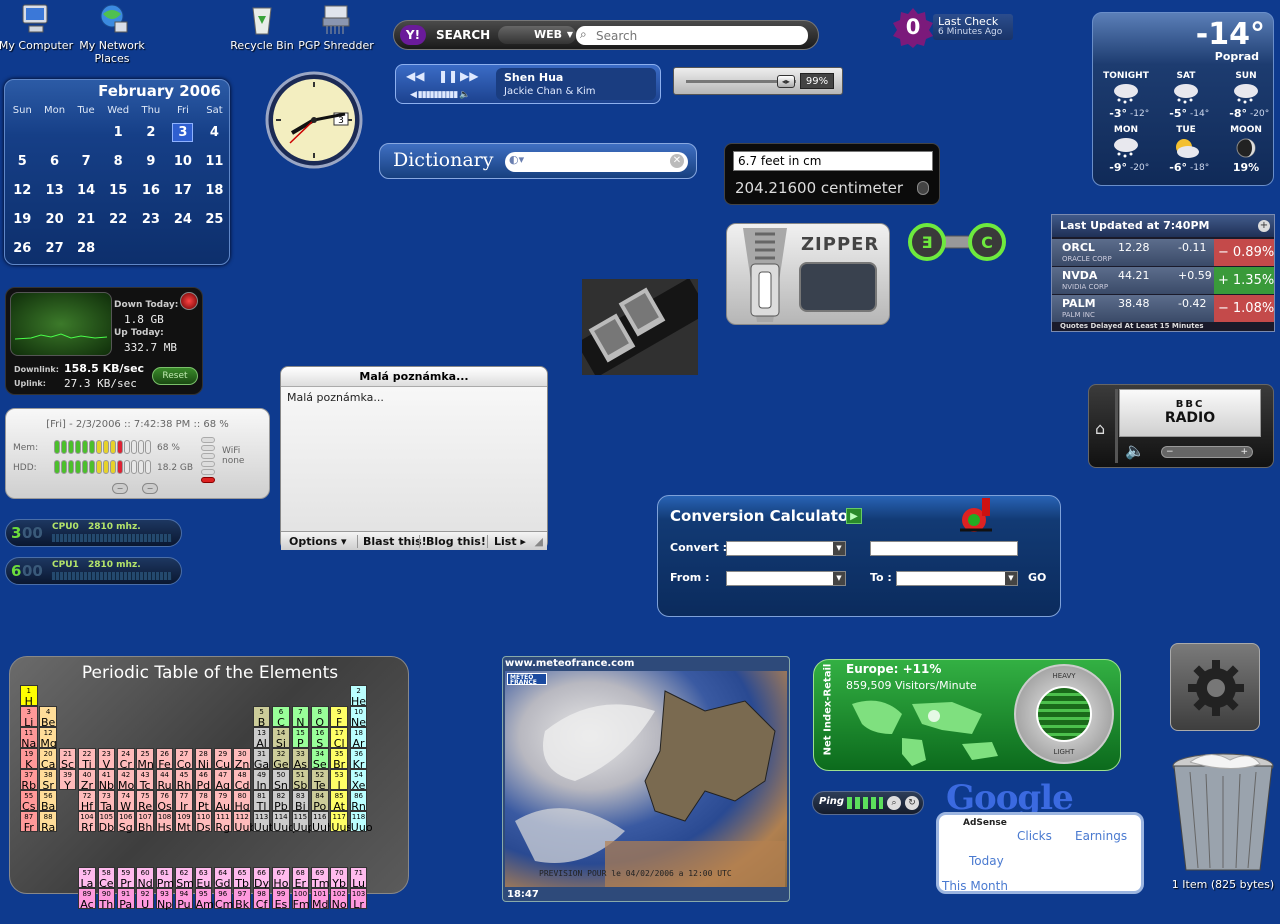  I want to click on element-cell: 27 Co, so click(184, 759).